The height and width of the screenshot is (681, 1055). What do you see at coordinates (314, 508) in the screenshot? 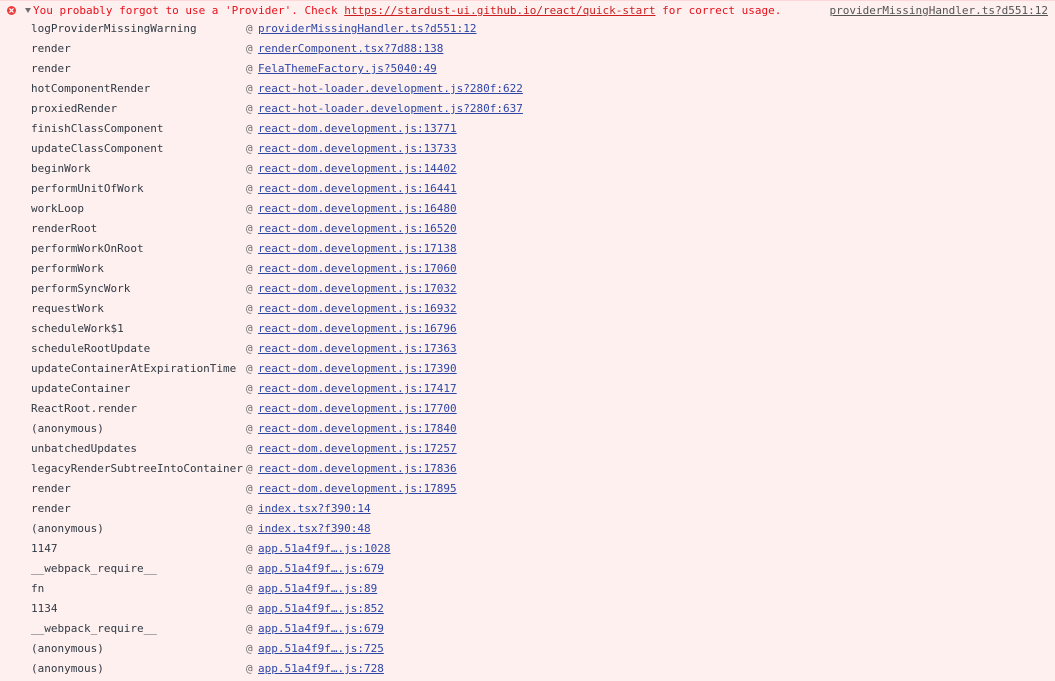
I see `stack-frame-source-link: index.tsx?f390:14` at bounding box center [314, 508].